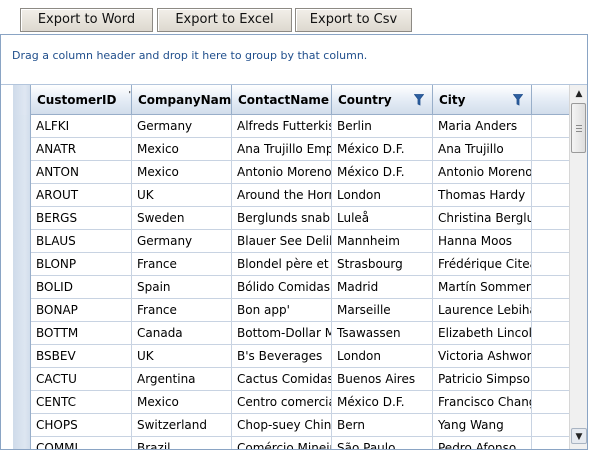  Describe the element at coordinates (282, 218) in the screenshot. I see `table-cell: Berglunds snabbköp` at that location.